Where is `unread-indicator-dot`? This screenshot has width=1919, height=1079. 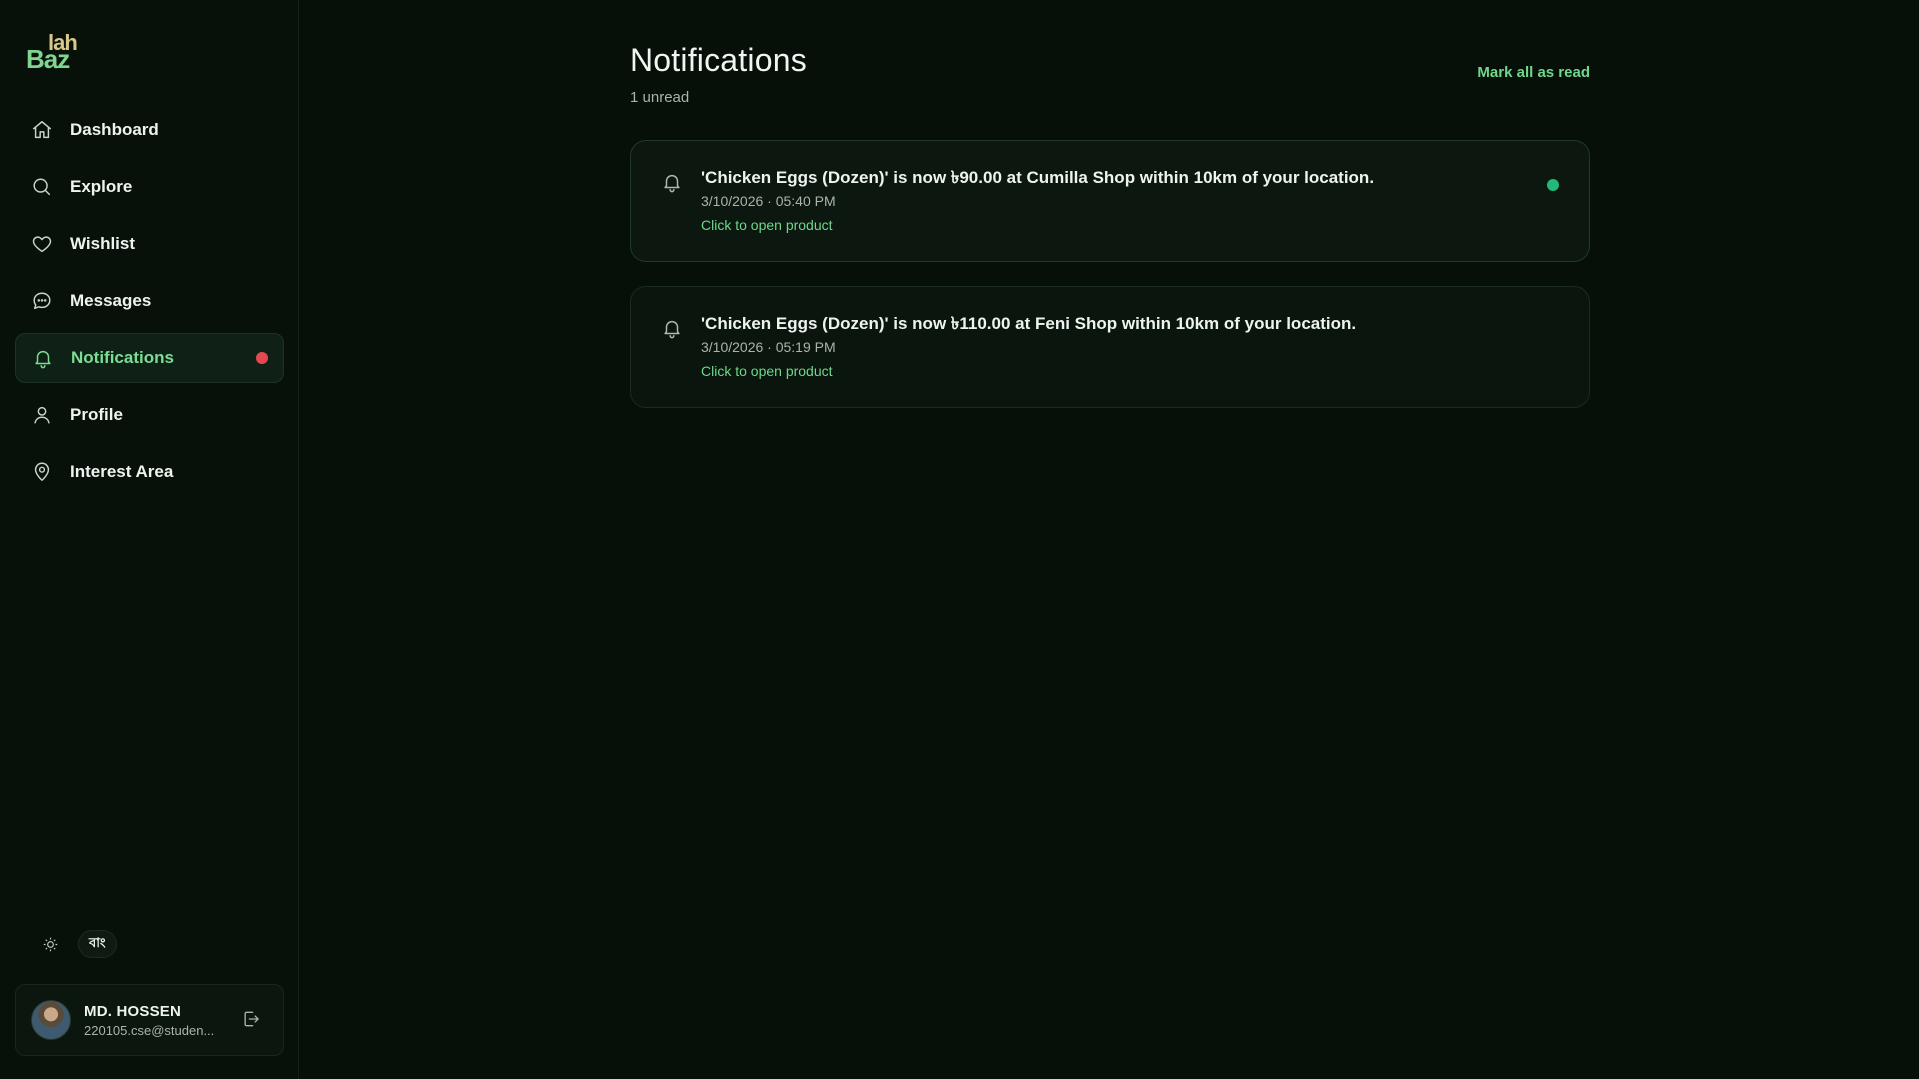 unread-indicator-dot is located at coordinates (1553, 185).